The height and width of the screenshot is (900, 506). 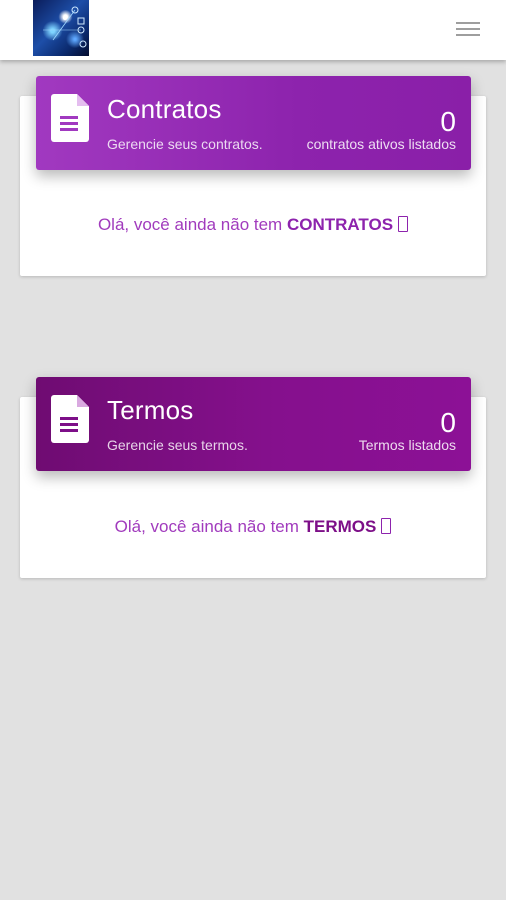 What do you see at coordinates (407, 445) in the screenshot?
I see `termos-count-label: Termos listados` at bounding box center [407, 445].